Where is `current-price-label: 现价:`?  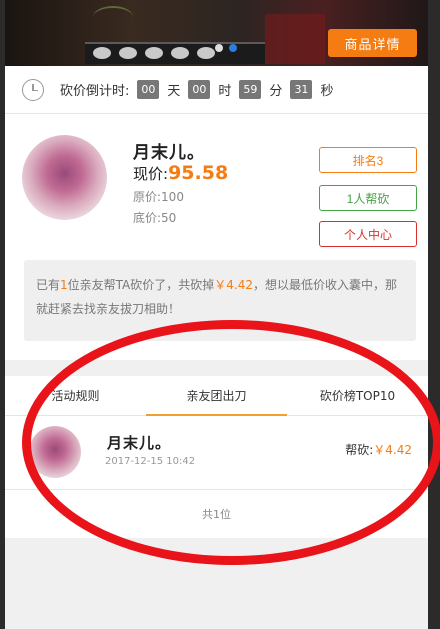 current-price-label: 现价: is located at coordinates (151, 174).